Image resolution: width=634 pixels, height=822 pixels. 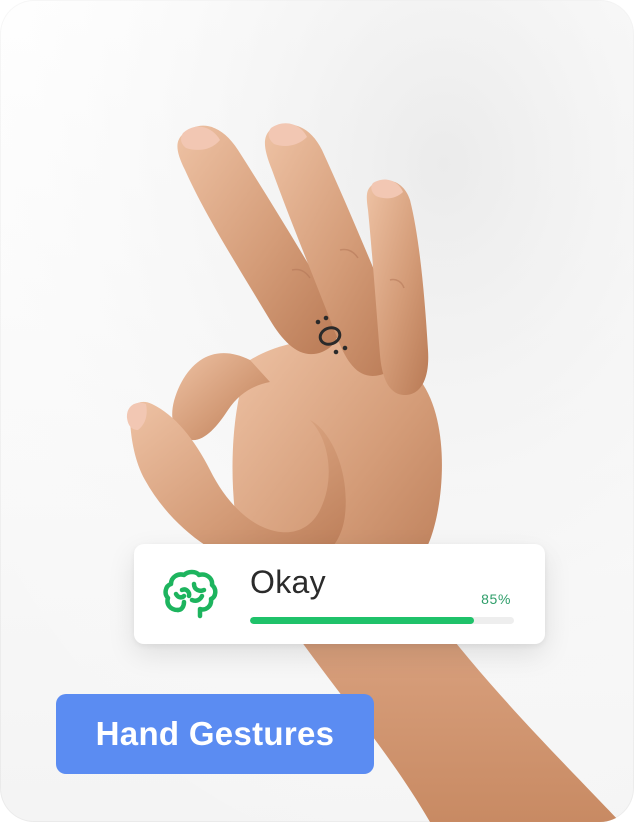 What do you see at coordinates (496, 599) in the screenshot?
I see `confidence-percent: 85%` at bounding box center [496, 599].